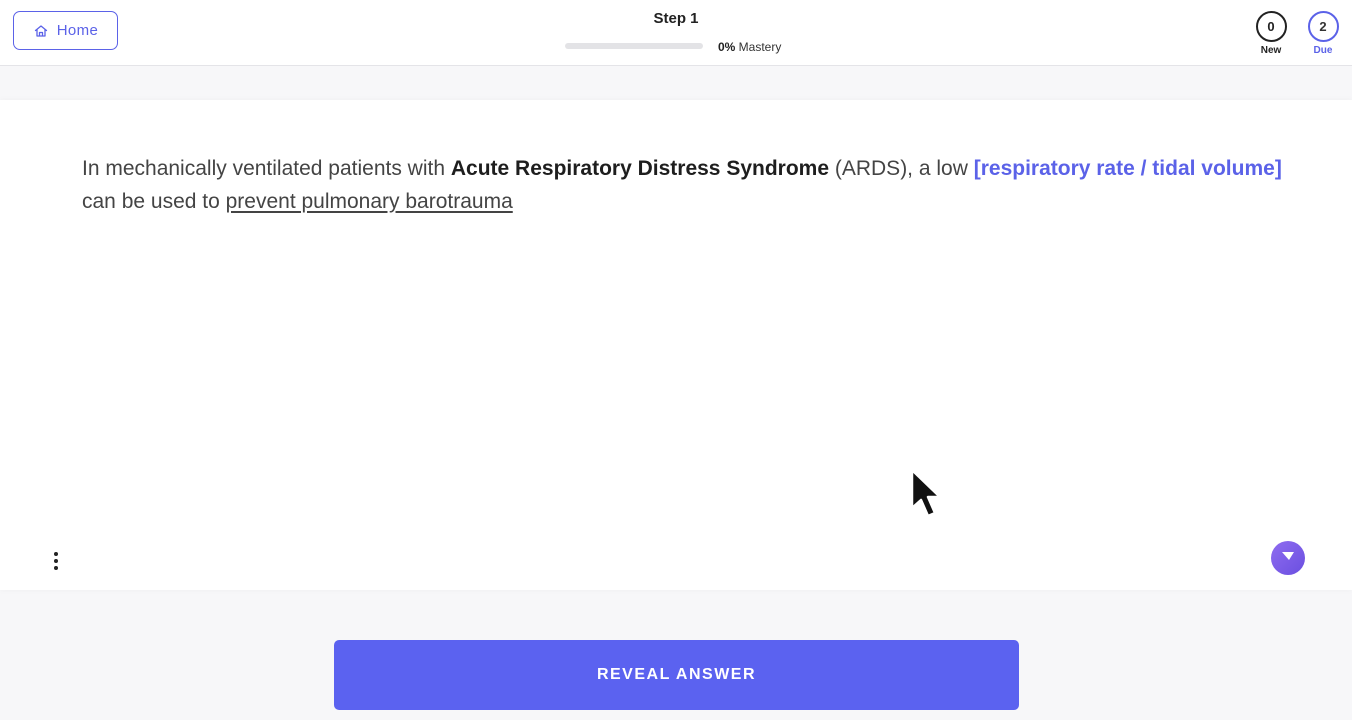 Image resolution: width=1352 pixels, height=720 pixels. I want to click on home-button: Home, so click(65, 30).